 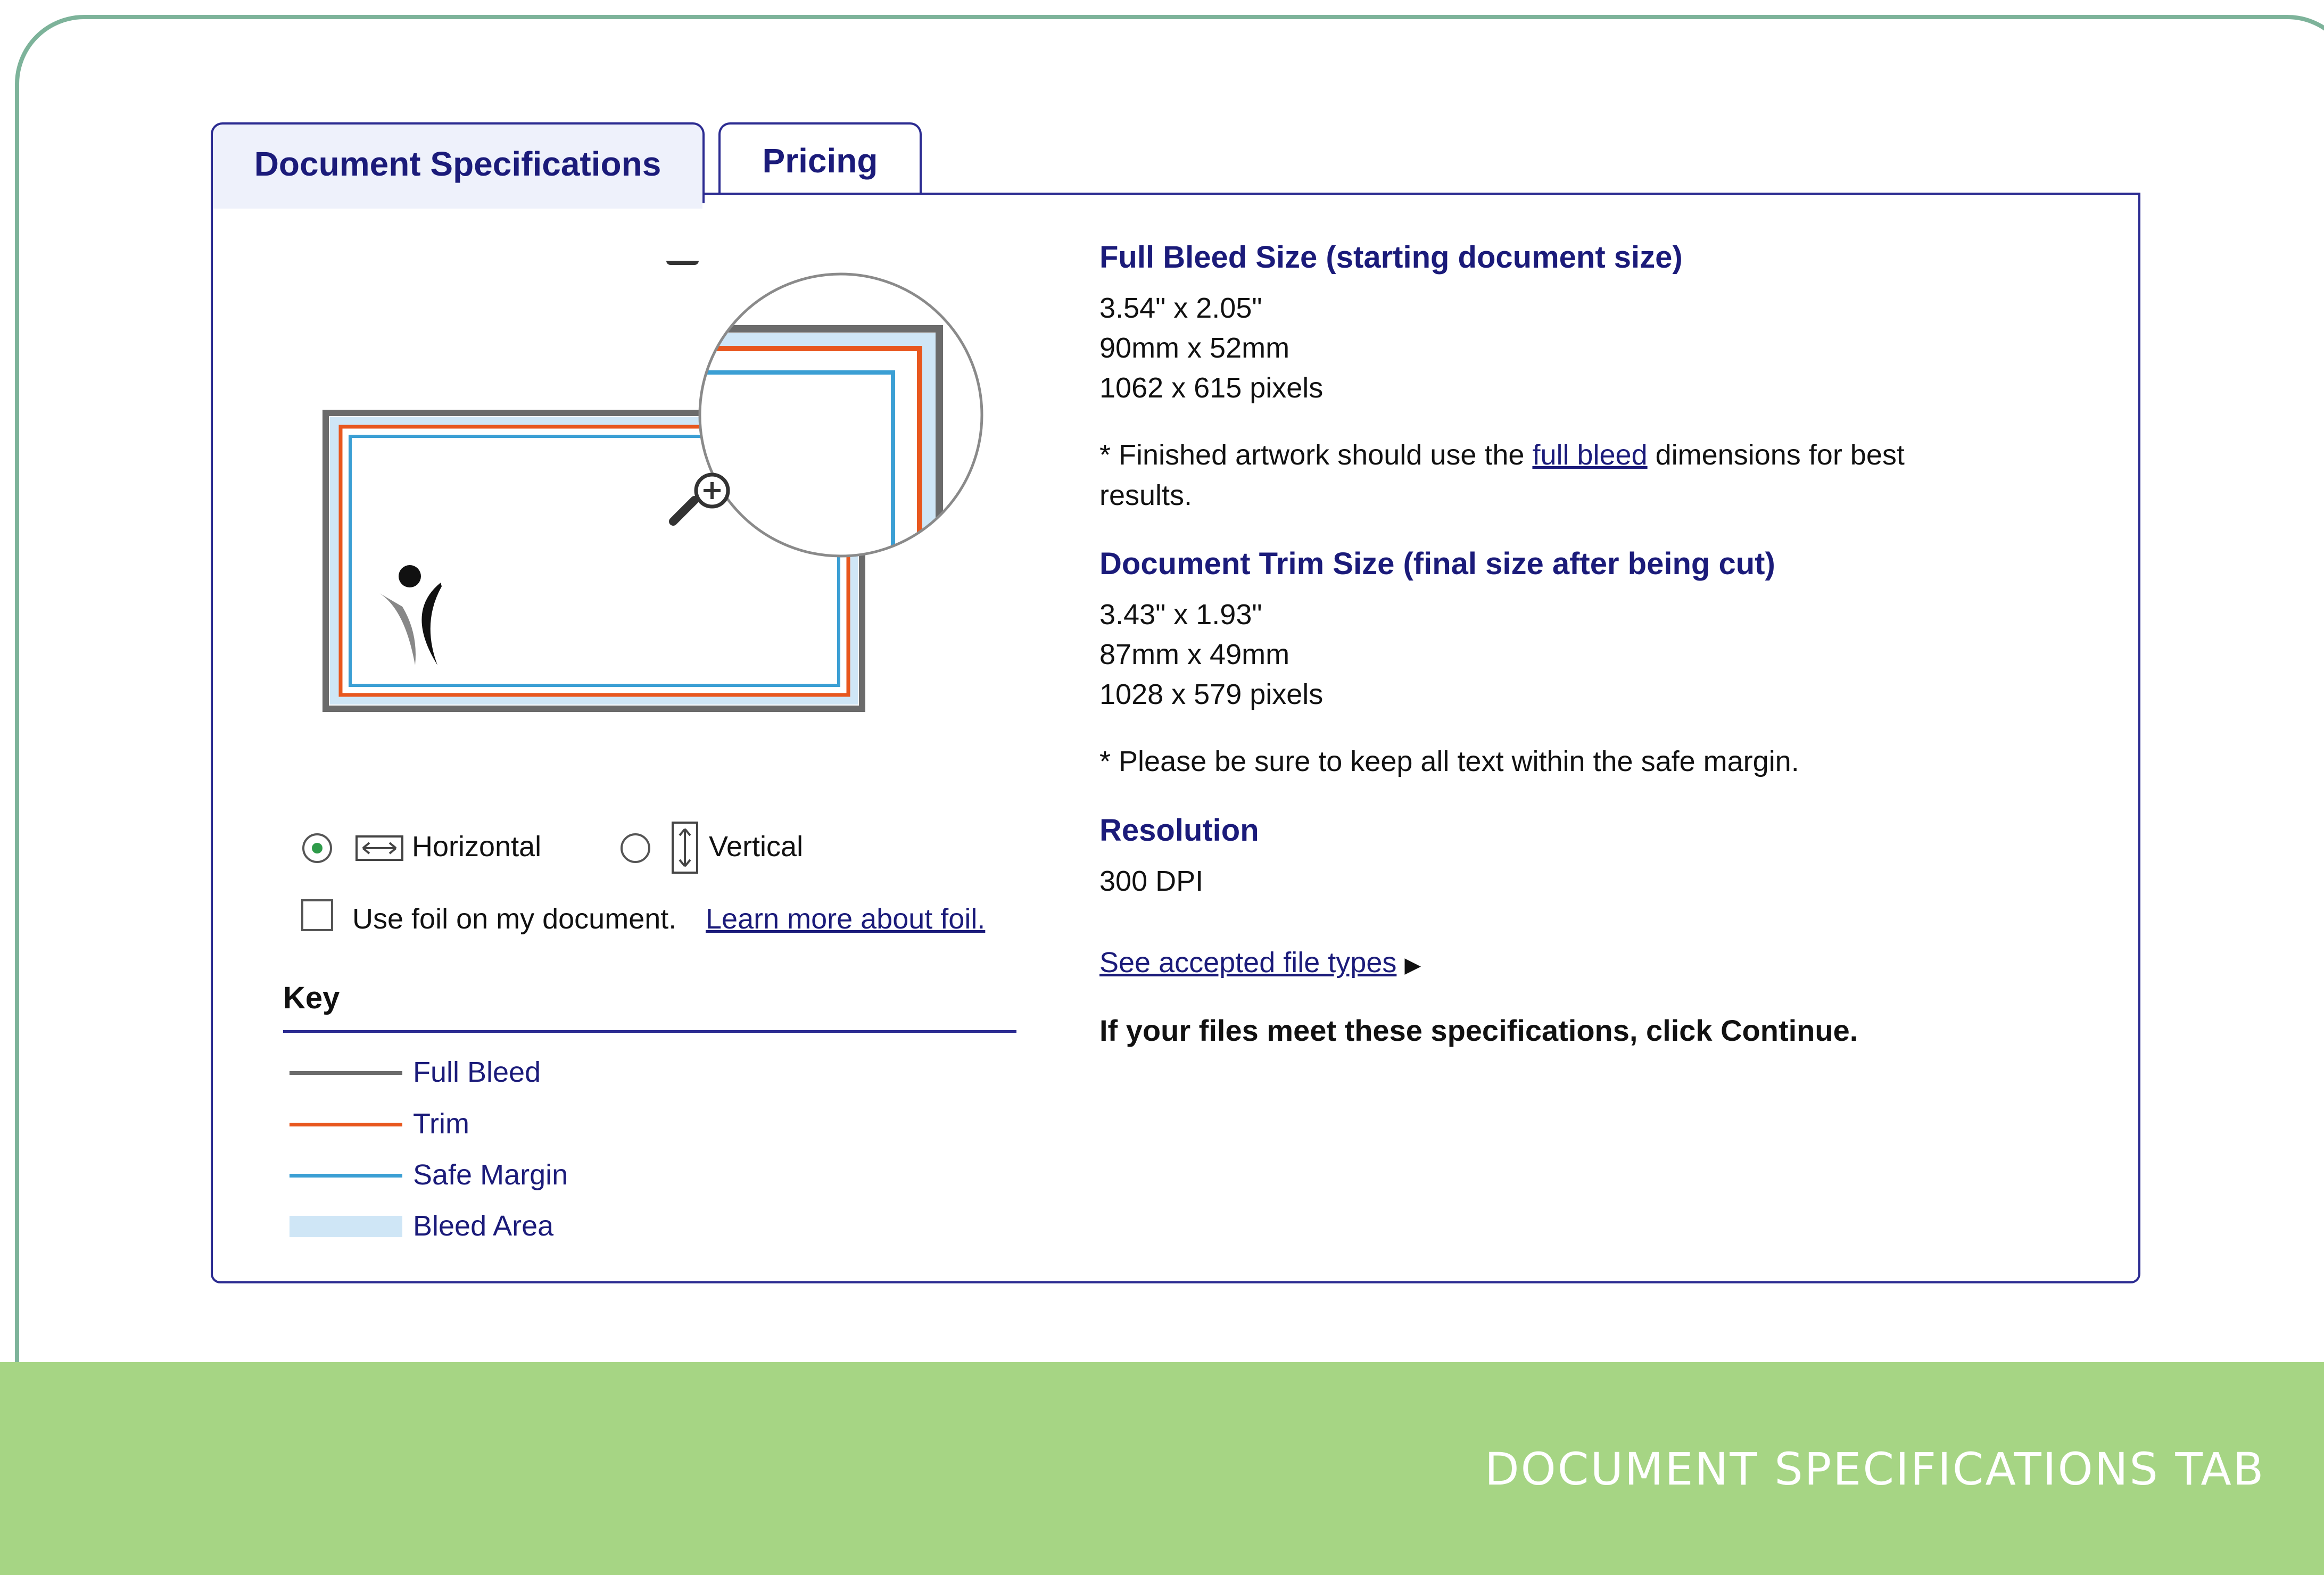 I want to click on horizontal-label: Horizontal, so click(x=477, y=847).